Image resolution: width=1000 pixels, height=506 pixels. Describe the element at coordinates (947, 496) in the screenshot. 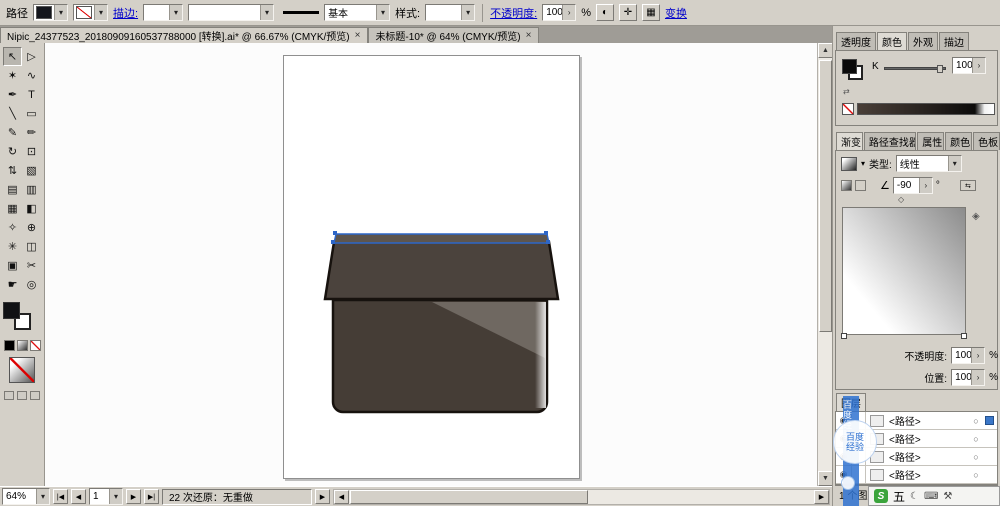

I see `tools-icon: ⚒` at that location.